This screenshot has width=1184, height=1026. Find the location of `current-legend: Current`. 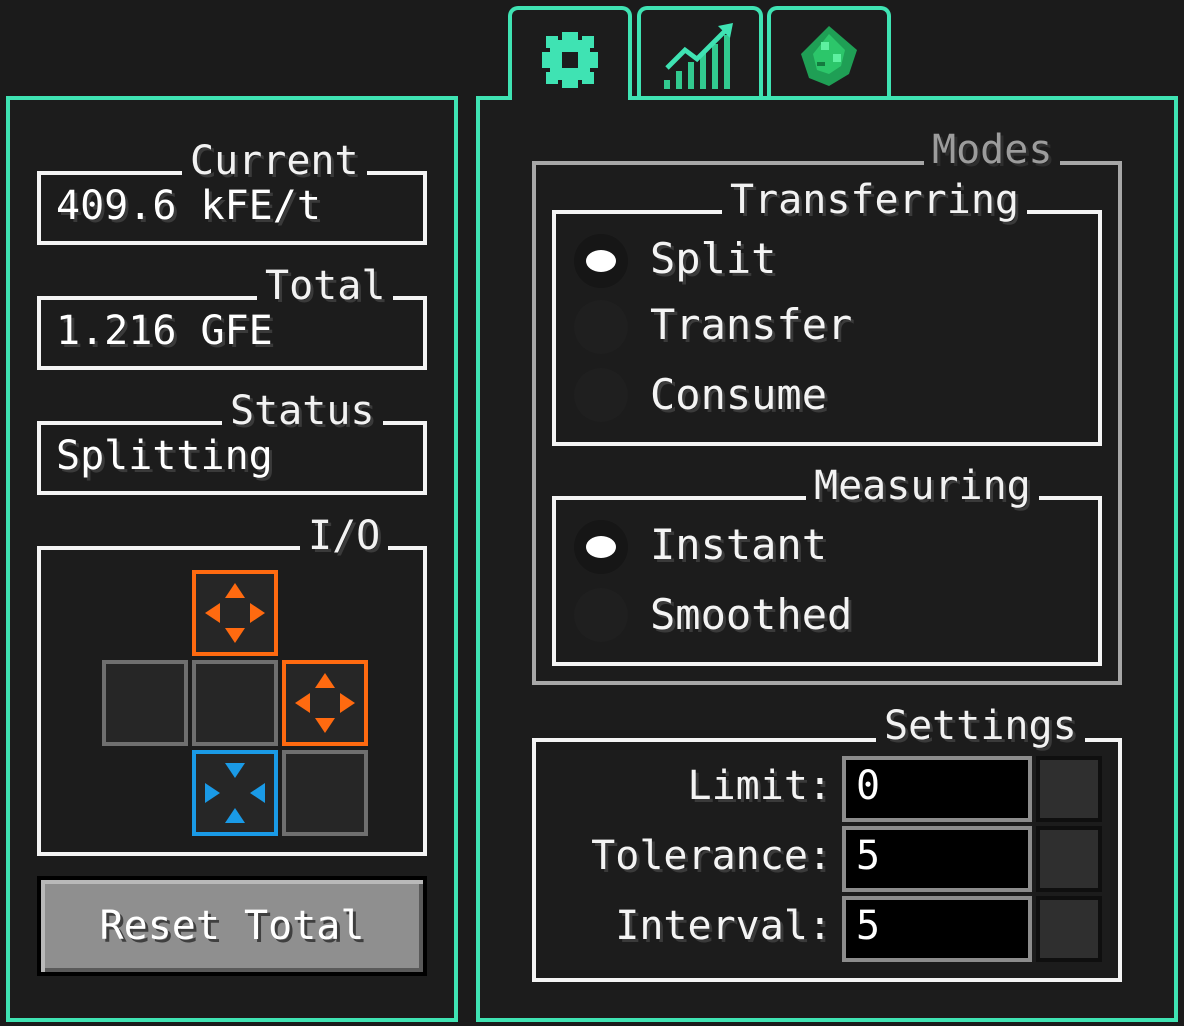

current-legend: Current is located at coordinates (274, 161).